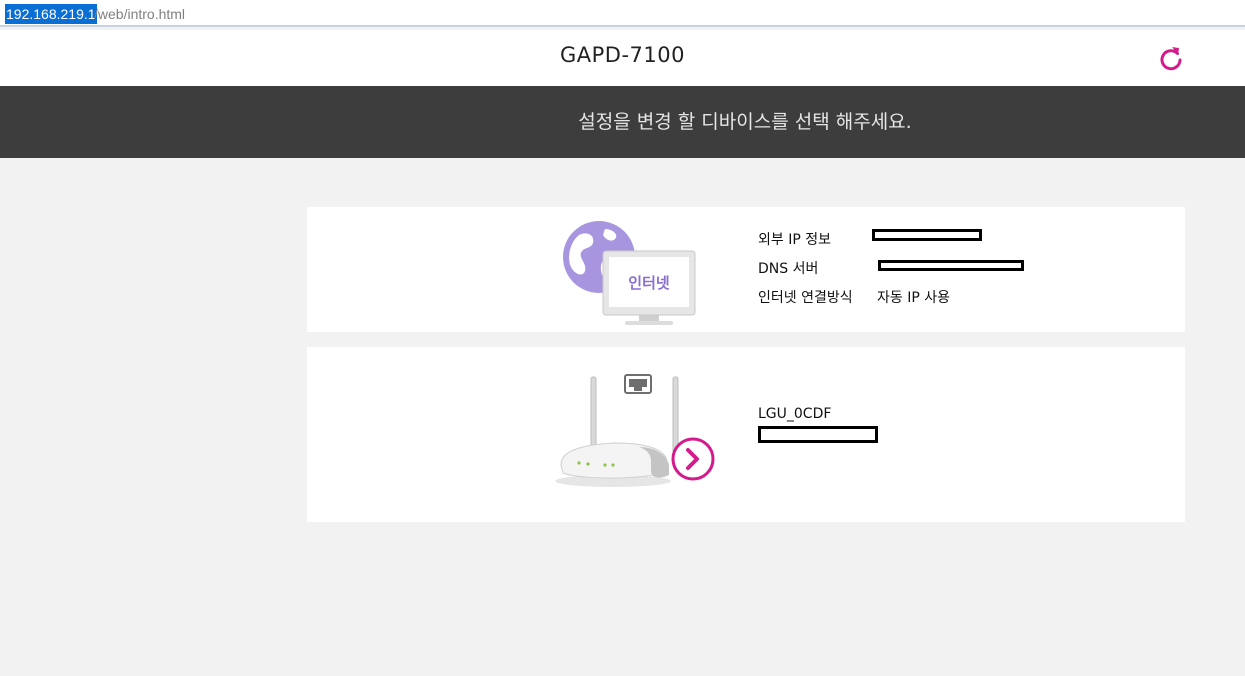  What do you see at coordinates (629, 273) in the screenshot?
I see `internet-illustration: 인터넷` at bounding box center [629, 273].